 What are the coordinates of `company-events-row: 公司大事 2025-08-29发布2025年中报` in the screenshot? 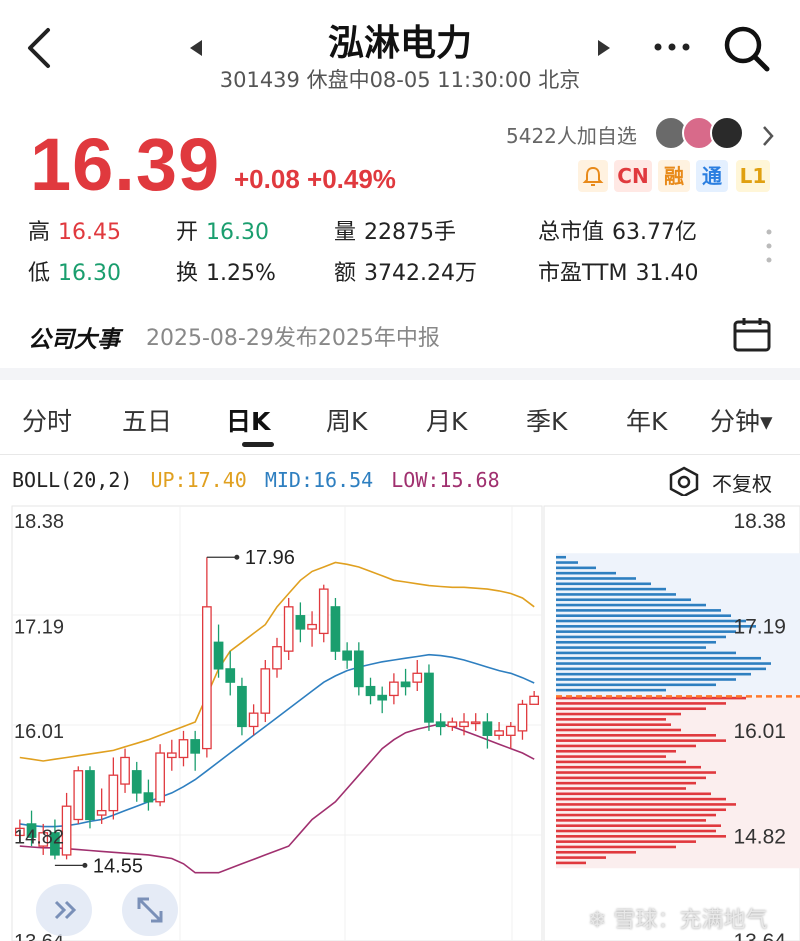 It's located at (400, 335).